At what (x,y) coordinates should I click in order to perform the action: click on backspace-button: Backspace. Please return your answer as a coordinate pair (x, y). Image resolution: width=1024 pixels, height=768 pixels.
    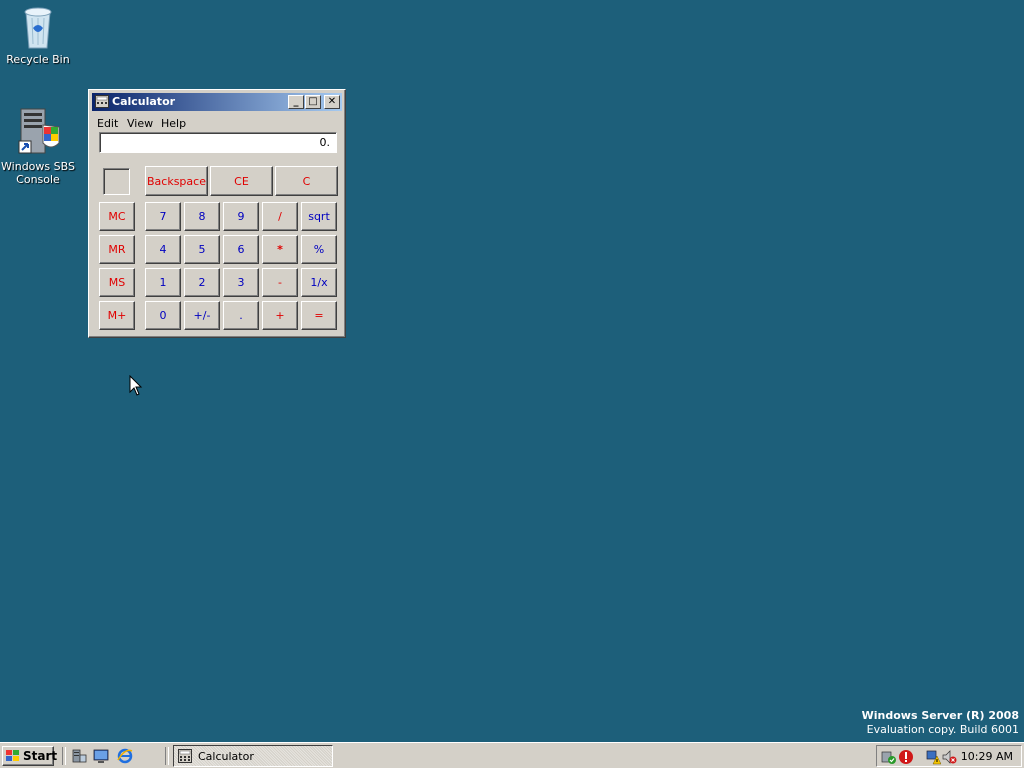
    Looking at the image, I should click on (176, 181).